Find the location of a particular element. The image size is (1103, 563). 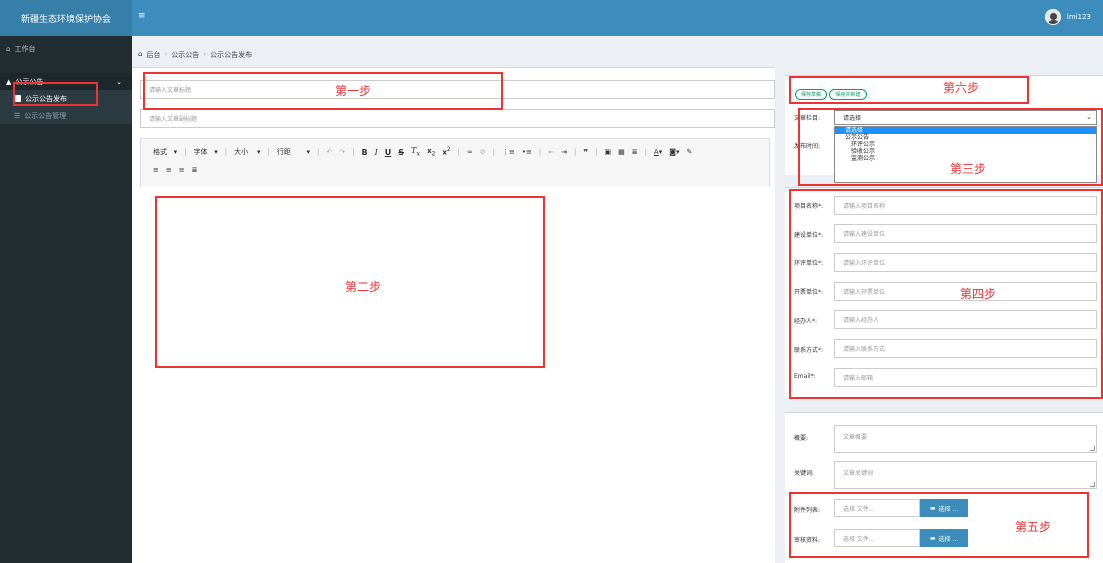

subscript-icon: x2 is located at coordinates (431, 152).